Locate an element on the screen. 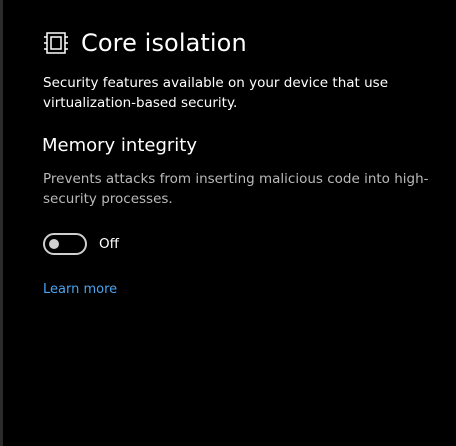 The image size is (456, 446). toggle-state-label: Off is located at coordinates (109, 244).